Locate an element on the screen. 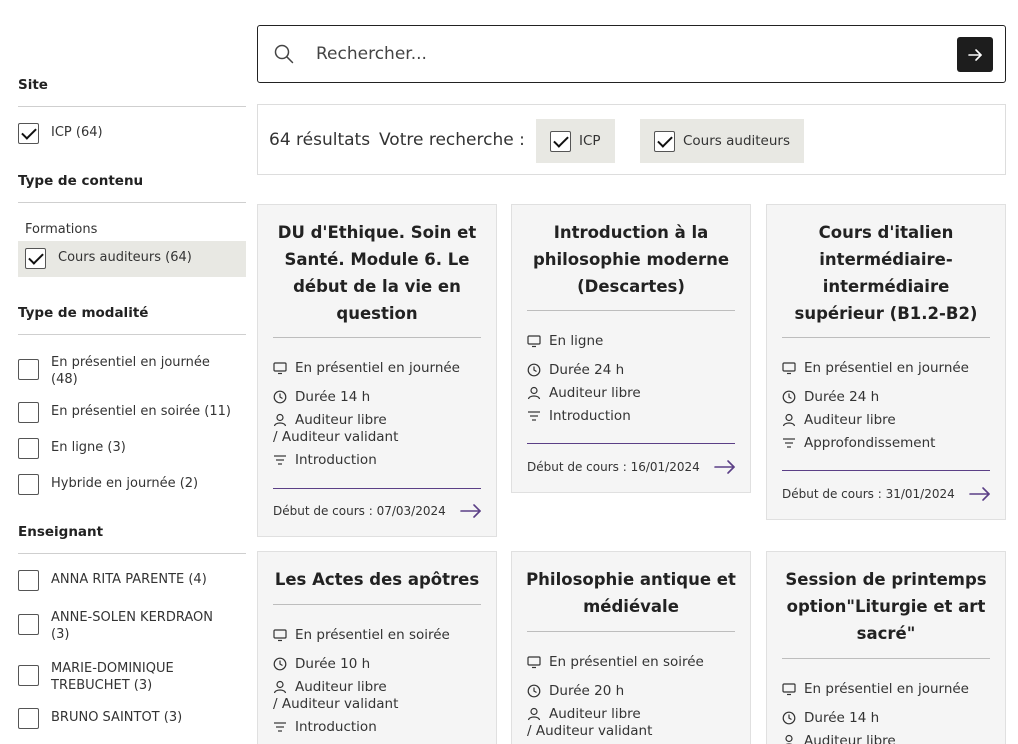  active-filter-chip-cours-auditeurs: Cours auditeurs is located at coordinates (722, 141).